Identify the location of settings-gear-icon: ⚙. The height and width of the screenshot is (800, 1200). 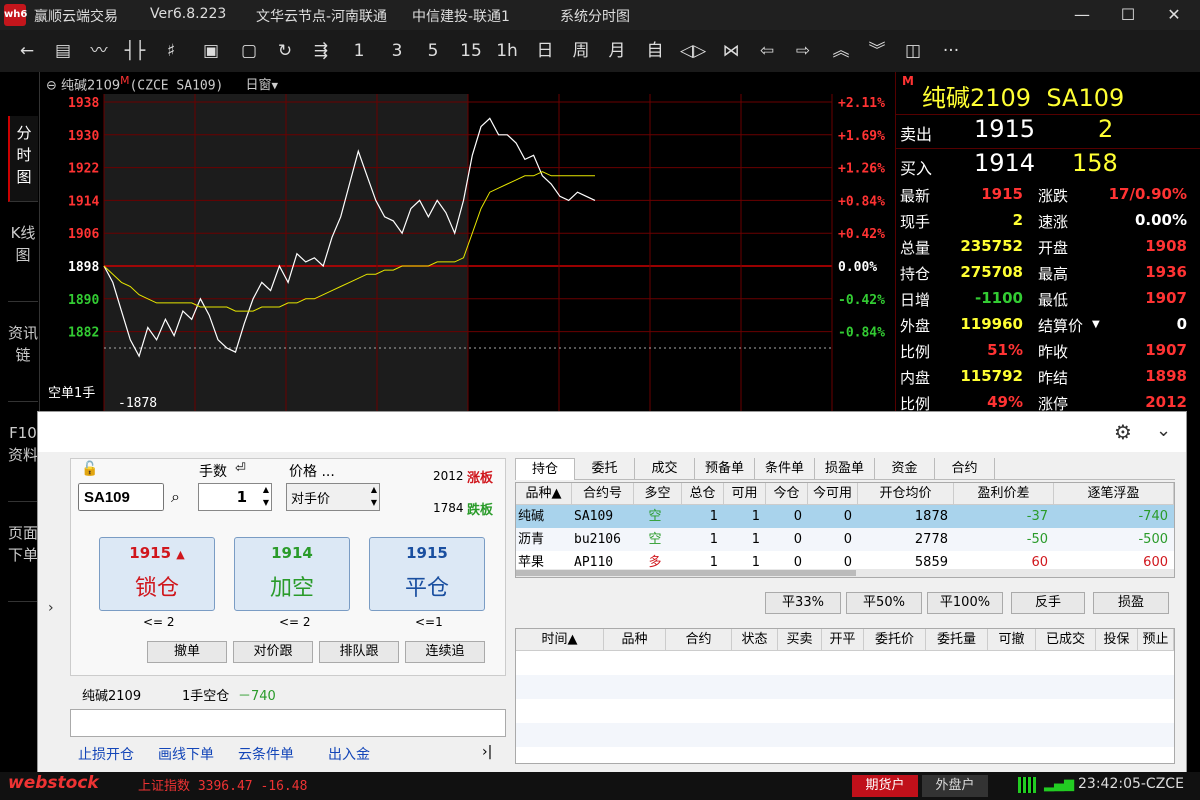
(1123, 432).